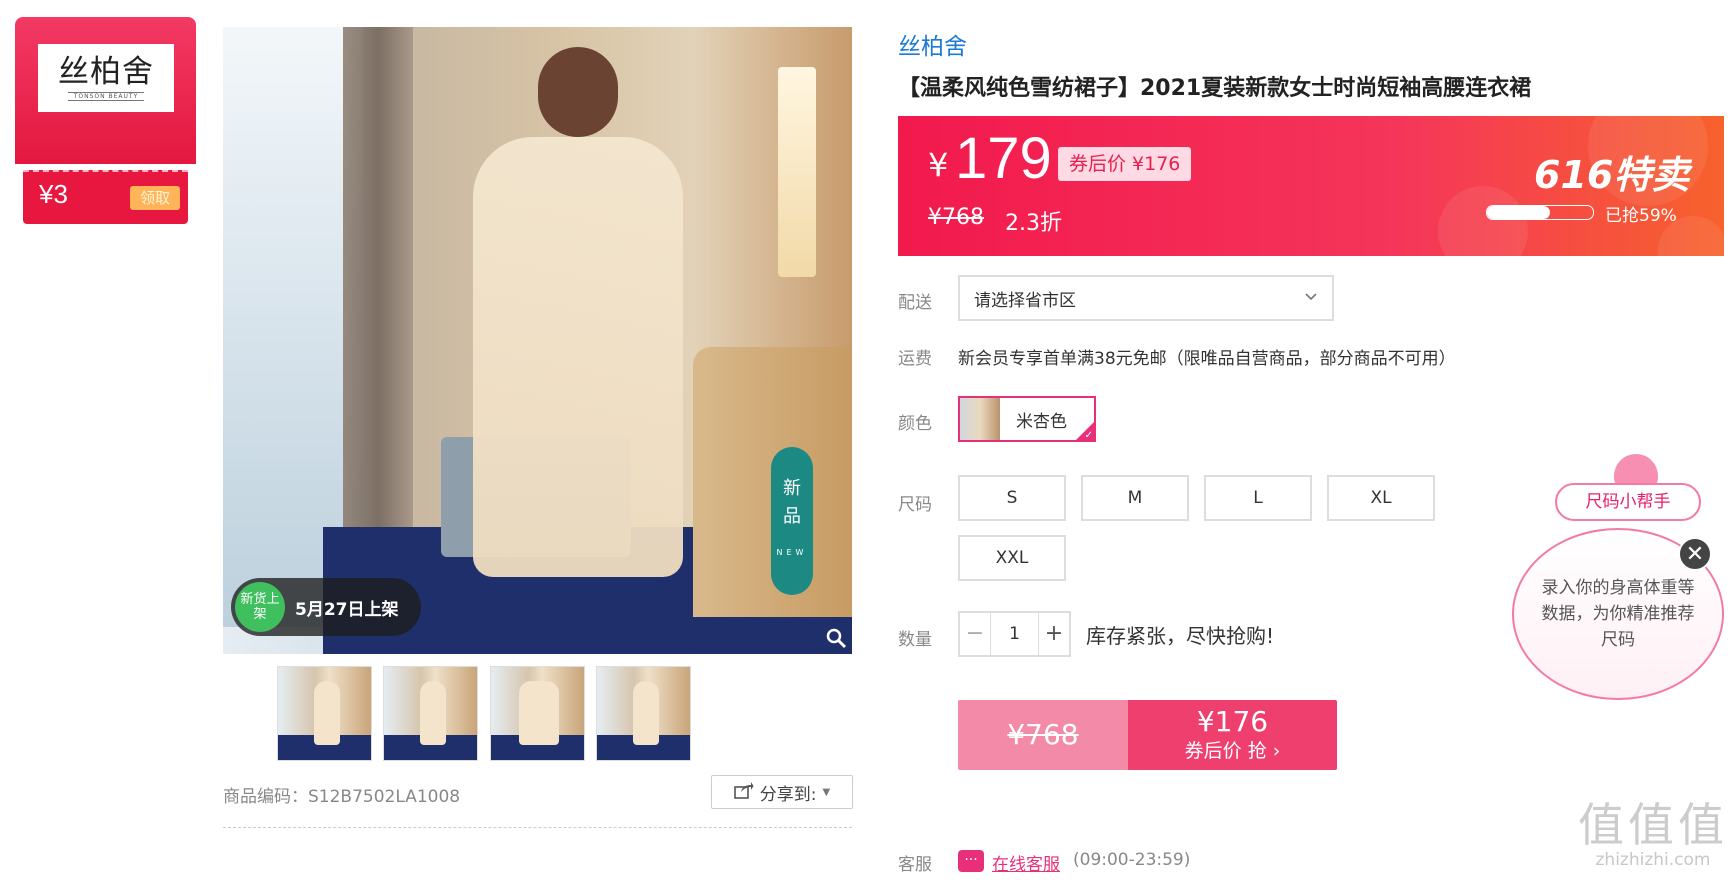 This screenshot has height=882, width=1730. What do you see at coordinates (1054, 634) in the screenshot?
I see `increase-button: +` at bounding box center [1054, 634].